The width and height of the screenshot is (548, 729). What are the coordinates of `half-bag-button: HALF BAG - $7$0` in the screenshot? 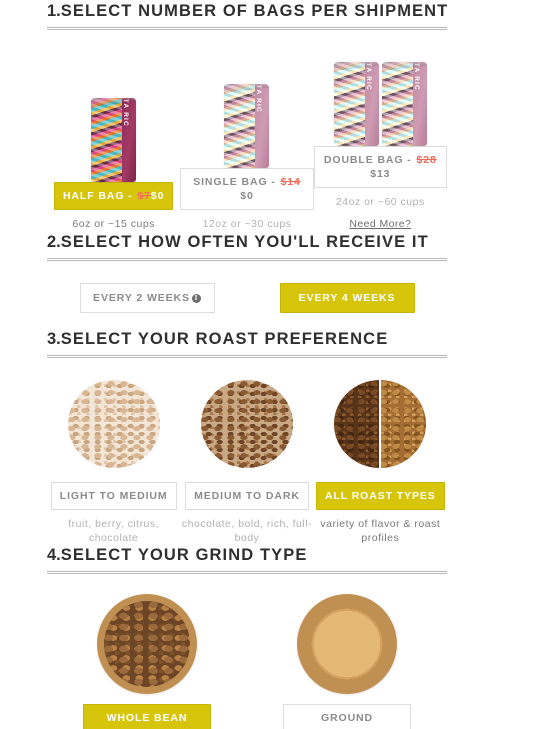 It's located at (113, 196).